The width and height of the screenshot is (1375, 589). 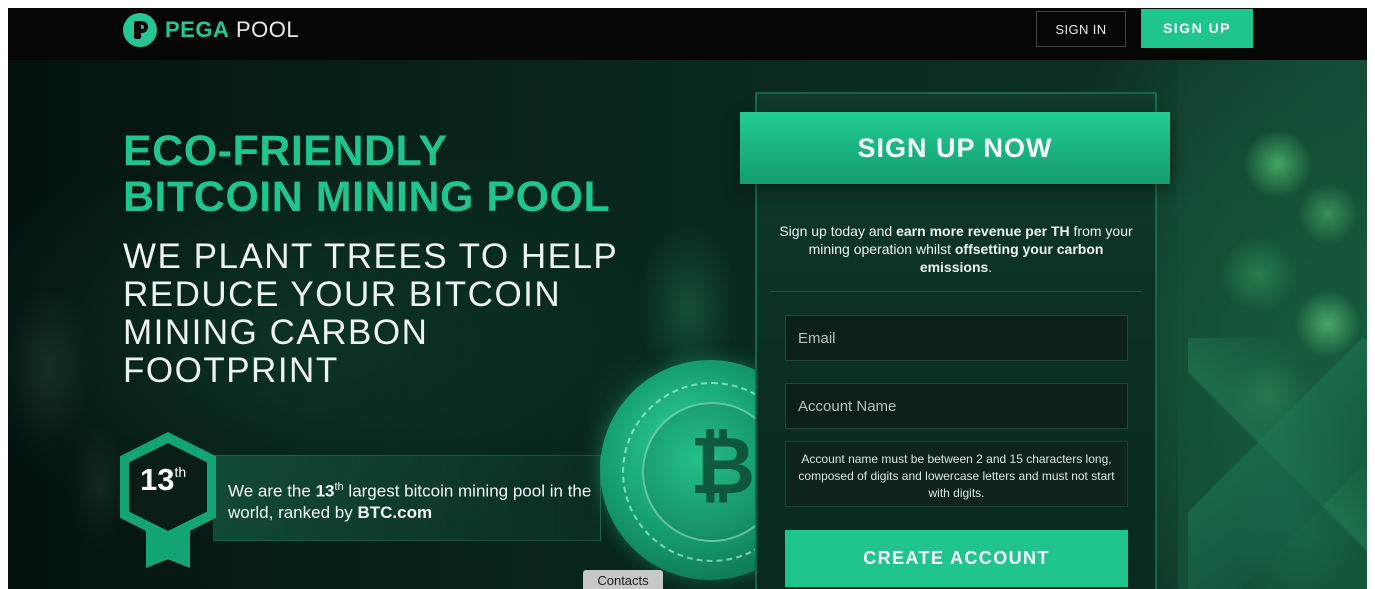 What do you see at coordinates (395, 512) in the screenshot?
I see `rank-ranker: BTC.com` at bounding box center [395, 512].